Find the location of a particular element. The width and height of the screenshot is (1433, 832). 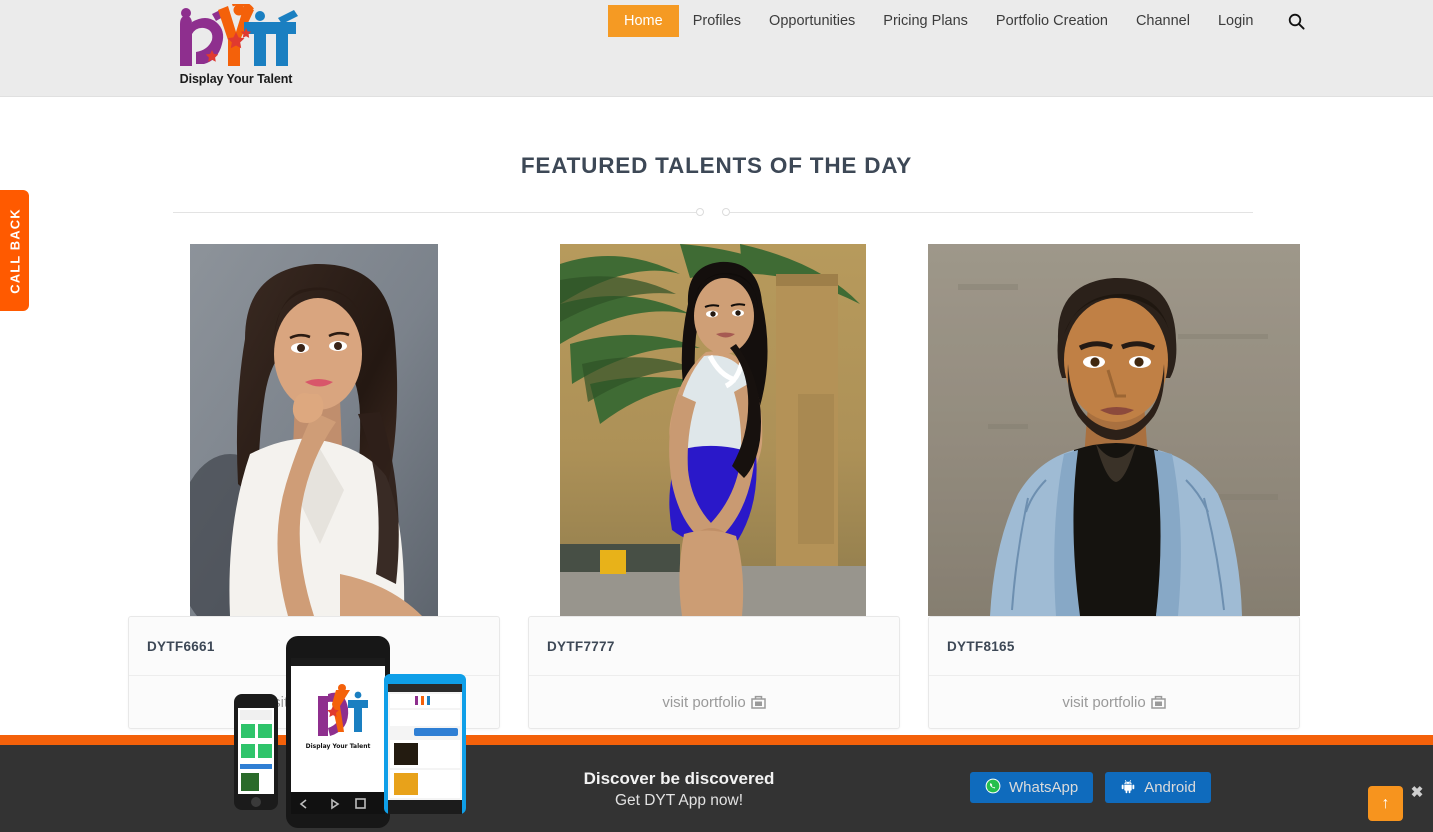

divider-line-right is located at coordinates (991, 212).